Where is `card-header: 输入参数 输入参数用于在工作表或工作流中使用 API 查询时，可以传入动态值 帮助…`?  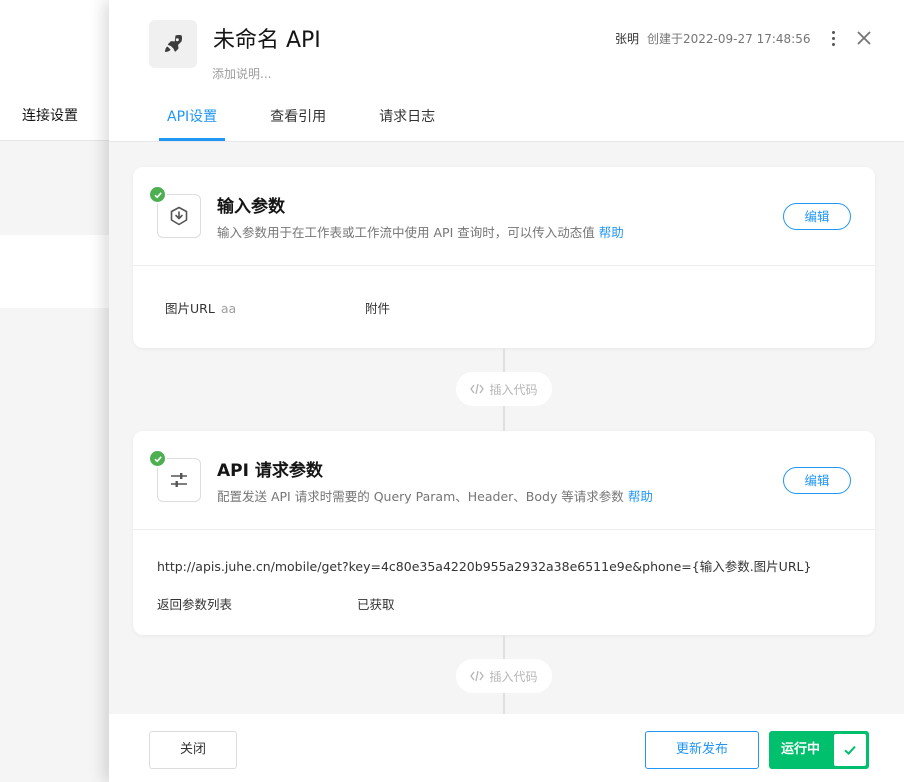
card-header: 输入参数 输入参数用于在工作表或工作流中使用 API 查询时，可以传入动态值 帮助… is located at coordinates (504, 216).